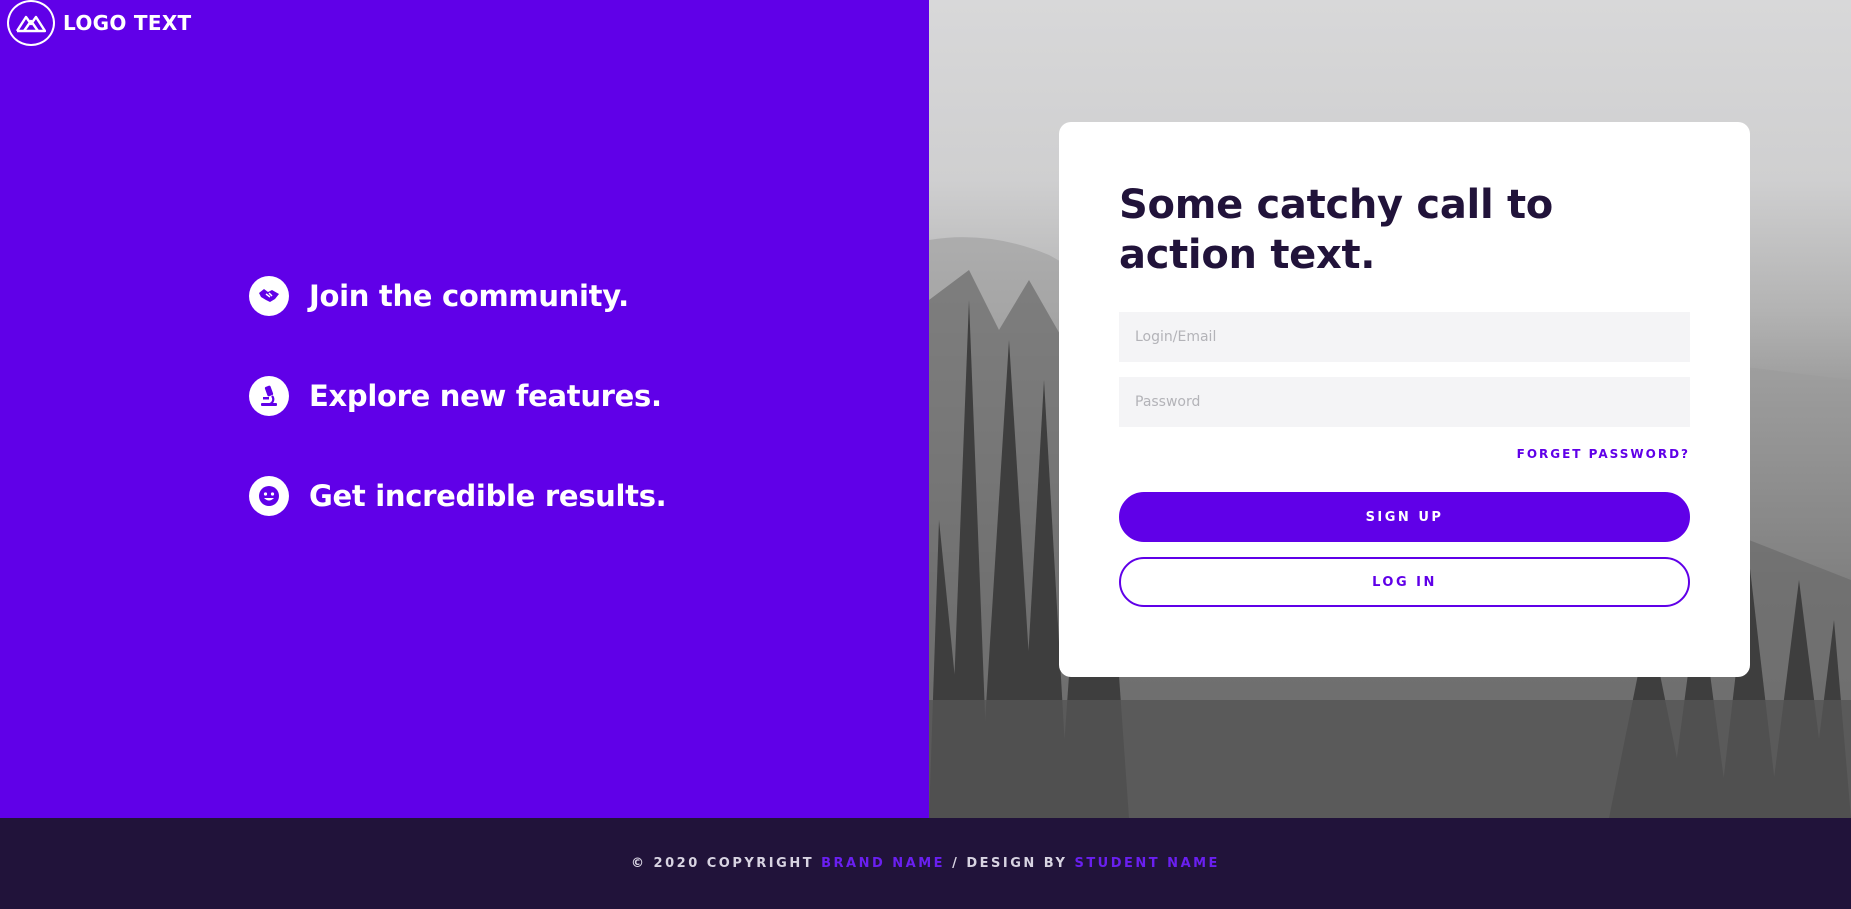 The height and width of the screenshot is (909, 1851). Describe the element at coordinates (1010, 863) in the screenshot. I see `footer-separator: / DESIGN BY` at that location.